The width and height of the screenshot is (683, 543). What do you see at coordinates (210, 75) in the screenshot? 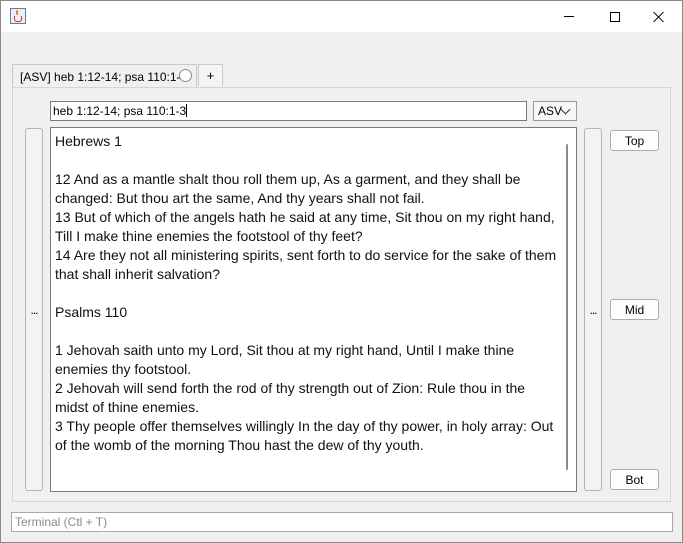
I see `add-tab-button: +` at bounding box center [210, 75].